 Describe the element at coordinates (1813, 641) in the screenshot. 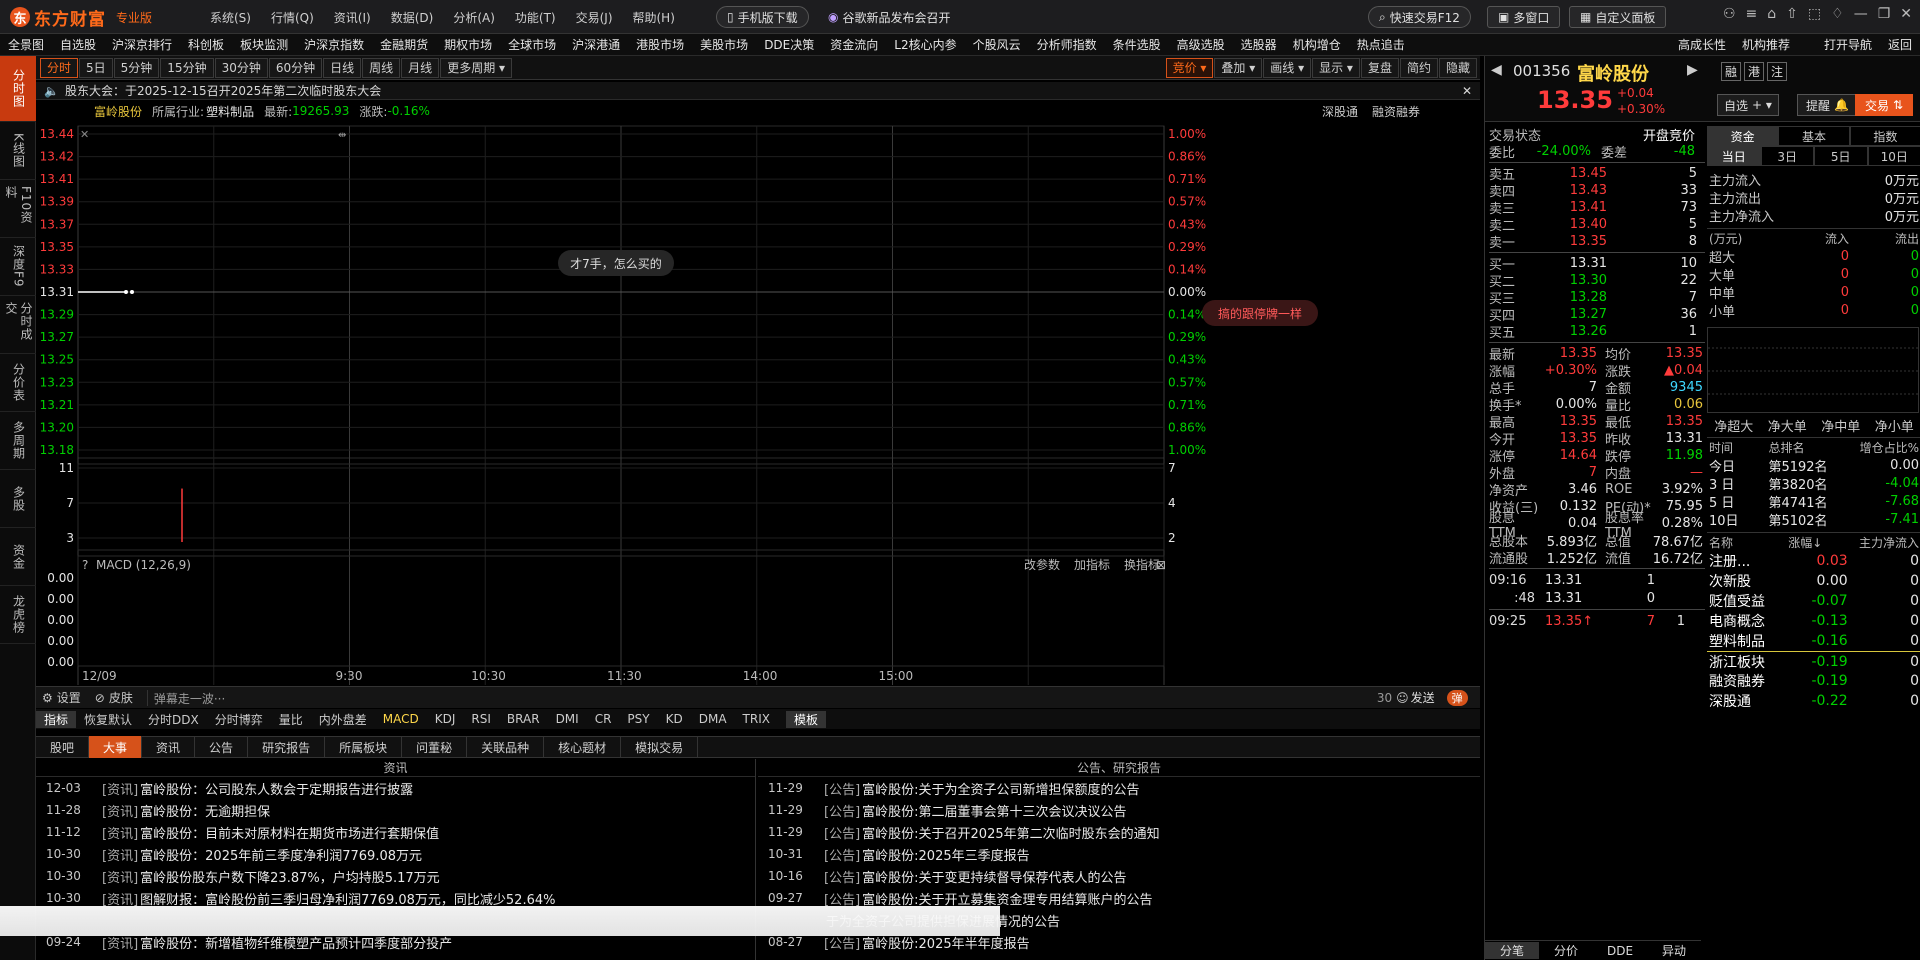

I see `sector-row: 塑料制品 -0.16 0` at that location.